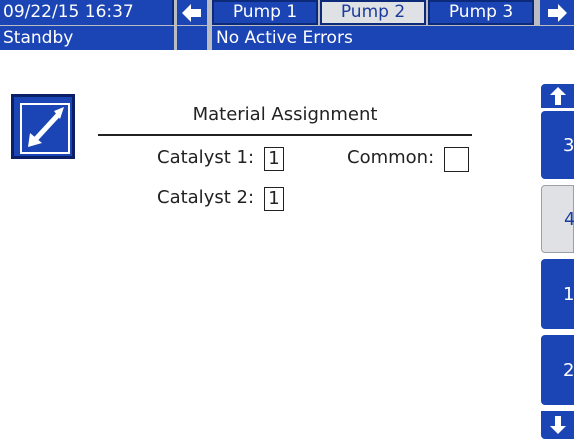 The width and height of the screenshot is (574, 439). What do you see at coordinates (265, 12) in the screenshot?
I see `tab-pump-1: Pump 1` at bounding box center [265, 12].